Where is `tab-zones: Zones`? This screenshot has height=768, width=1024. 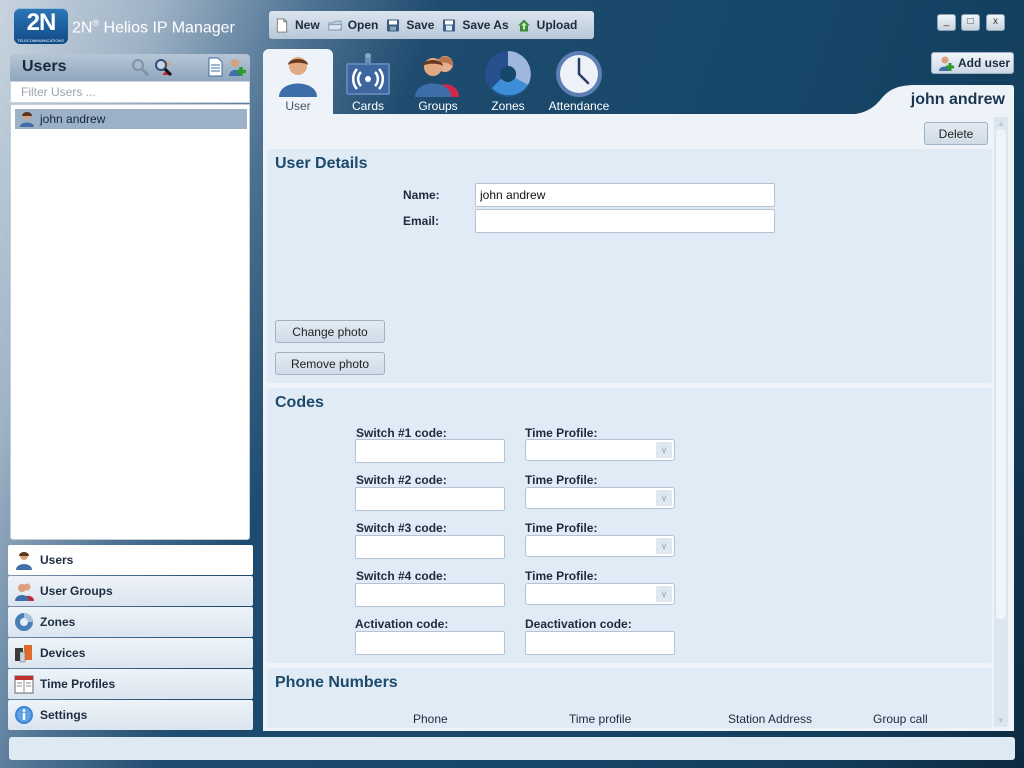
tab-zones: Zones is located at coordinates (508, 82).